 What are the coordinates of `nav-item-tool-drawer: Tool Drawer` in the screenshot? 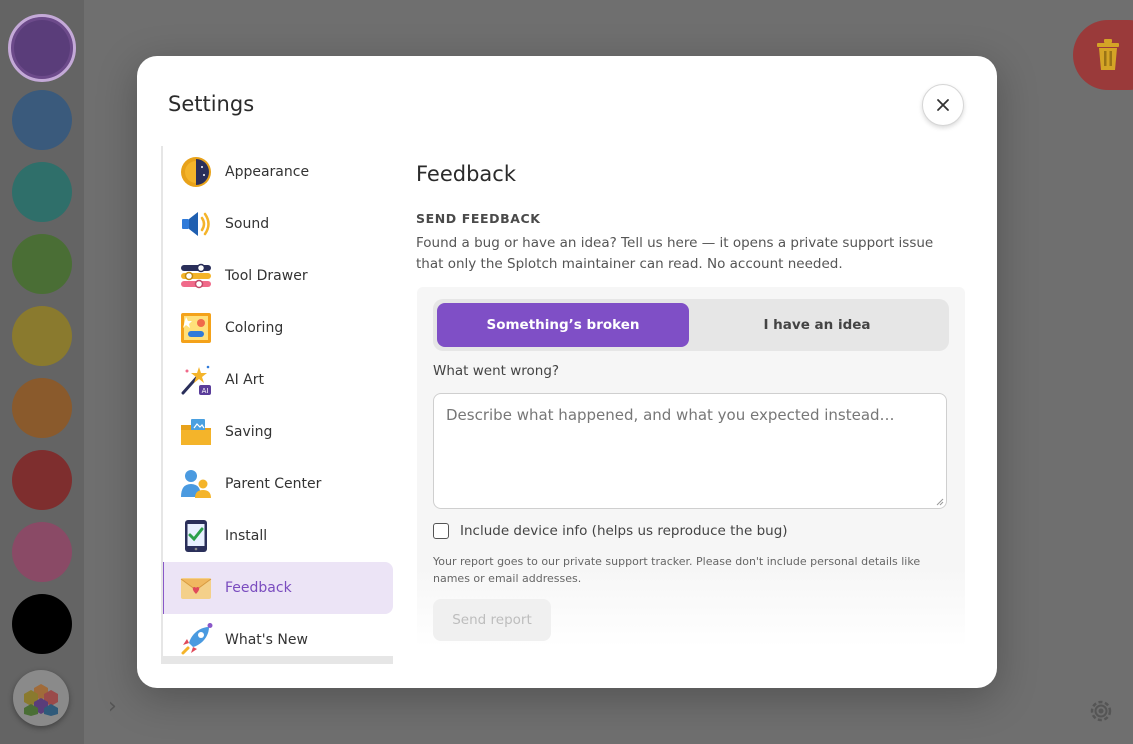 It's located at (278, 276).